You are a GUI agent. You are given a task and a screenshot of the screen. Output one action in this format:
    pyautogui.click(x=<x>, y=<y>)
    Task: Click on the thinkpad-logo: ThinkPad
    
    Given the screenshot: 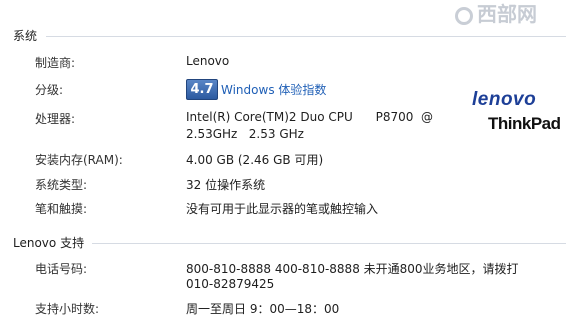 What is the action you would take?
    pyautogui.click(x=524, y=123)
    